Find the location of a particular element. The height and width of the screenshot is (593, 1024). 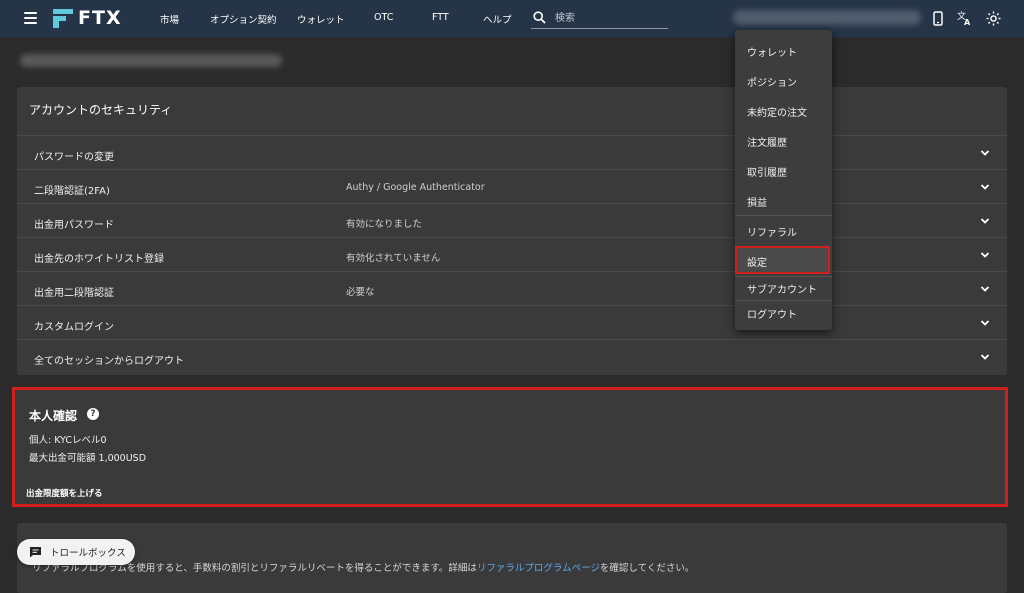

referral-program-link: リファラルプログラムページ is located at coordinates (538, 568).